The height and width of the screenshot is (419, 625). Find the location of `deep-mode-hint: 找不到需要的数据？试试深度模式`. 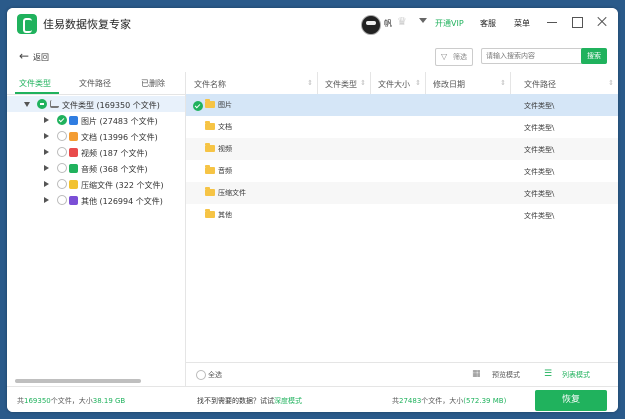

deep-mode-hint: 找不到需要的数据？试试深度模式 is located at coordinates (249, 401).